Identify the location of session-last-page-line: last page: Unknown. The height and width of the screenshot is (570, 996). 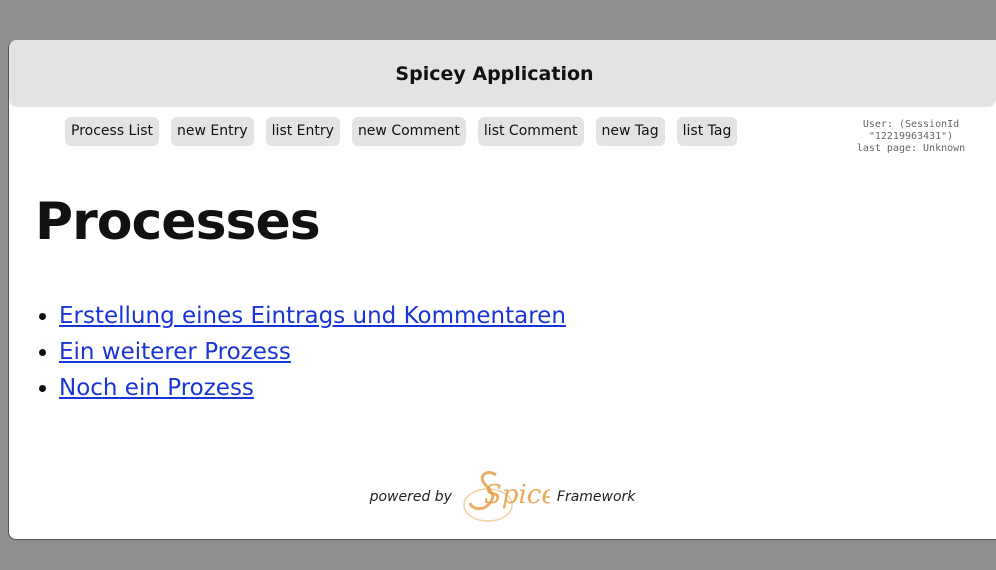
(911, 148).